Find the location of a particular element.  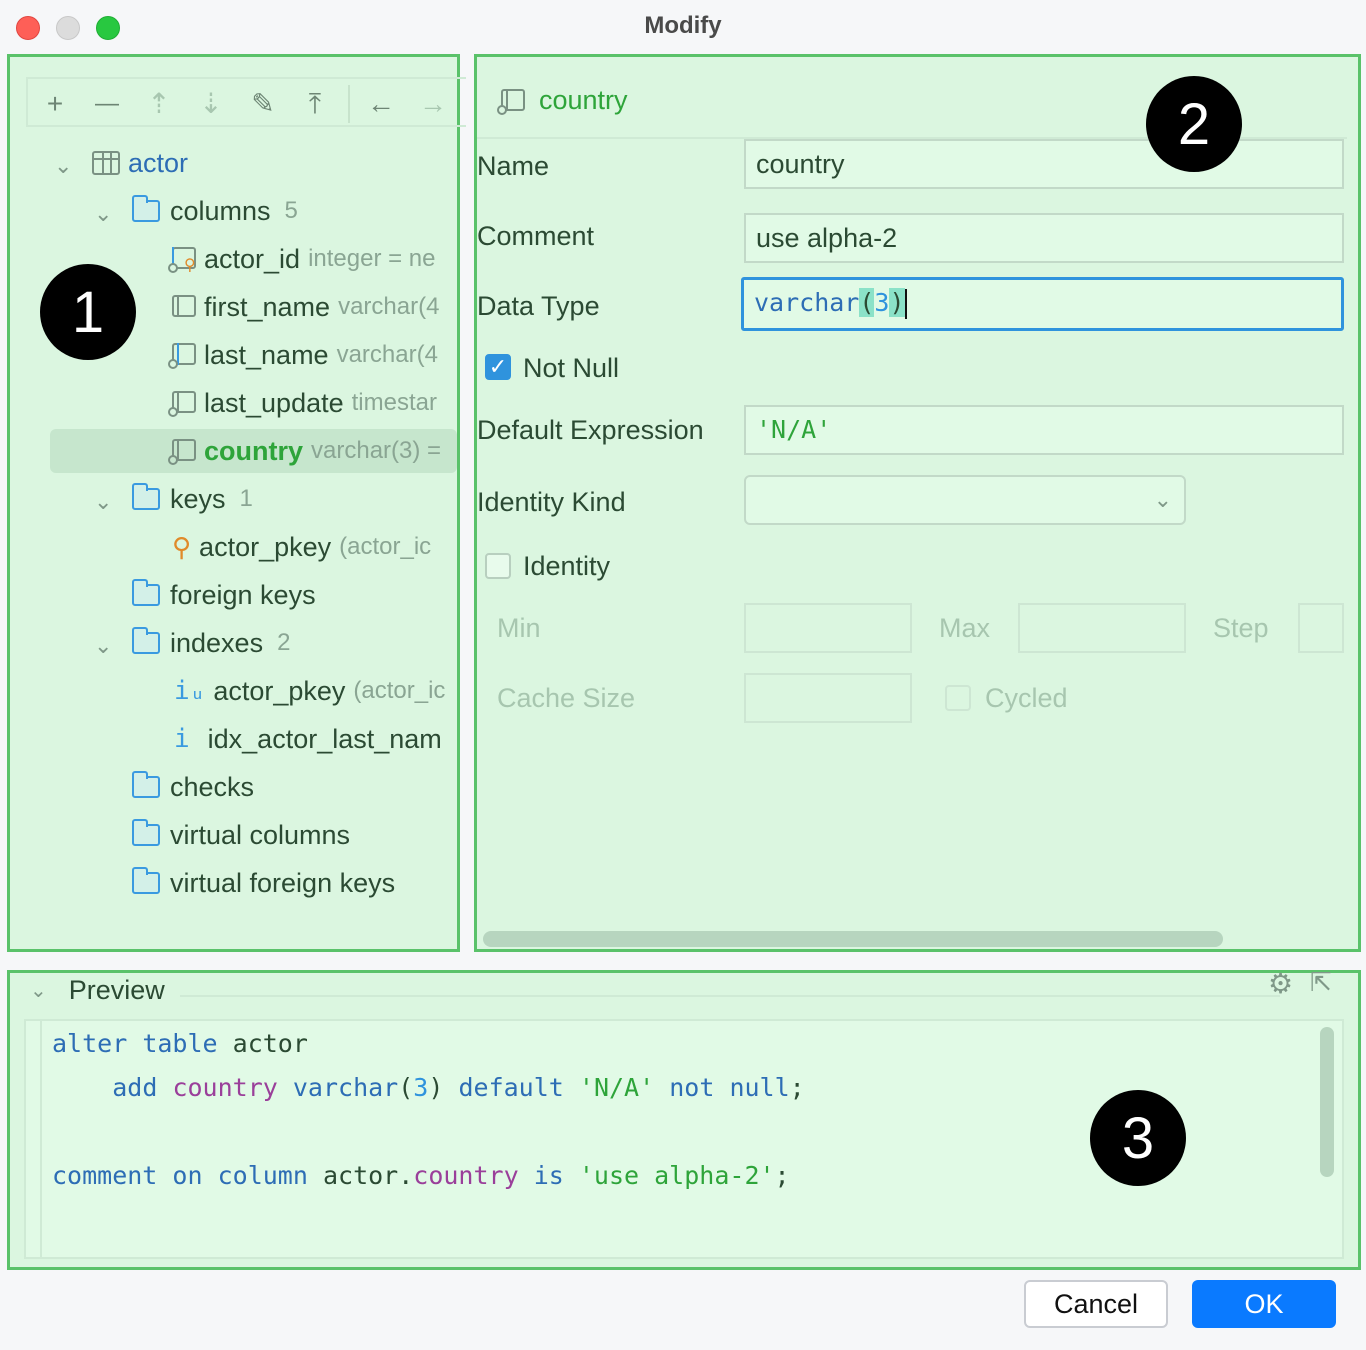

properties-header: country is located at coordinates (562, 100).